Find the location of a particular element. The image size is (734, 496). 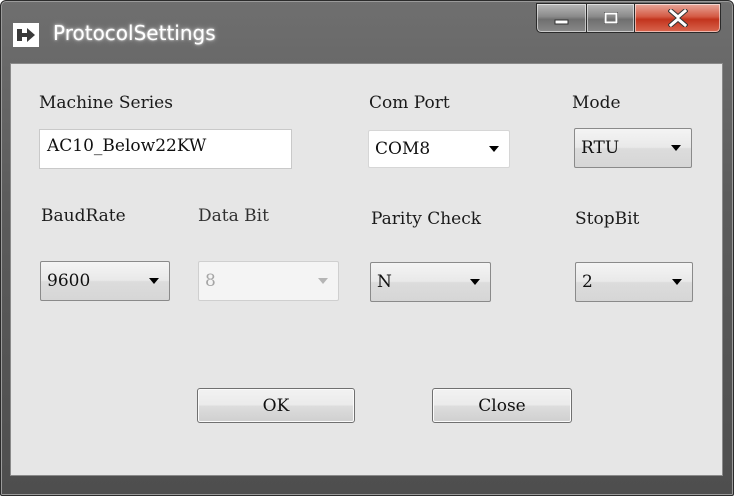

app-arrow-icon is located at coordinates (26, 35).